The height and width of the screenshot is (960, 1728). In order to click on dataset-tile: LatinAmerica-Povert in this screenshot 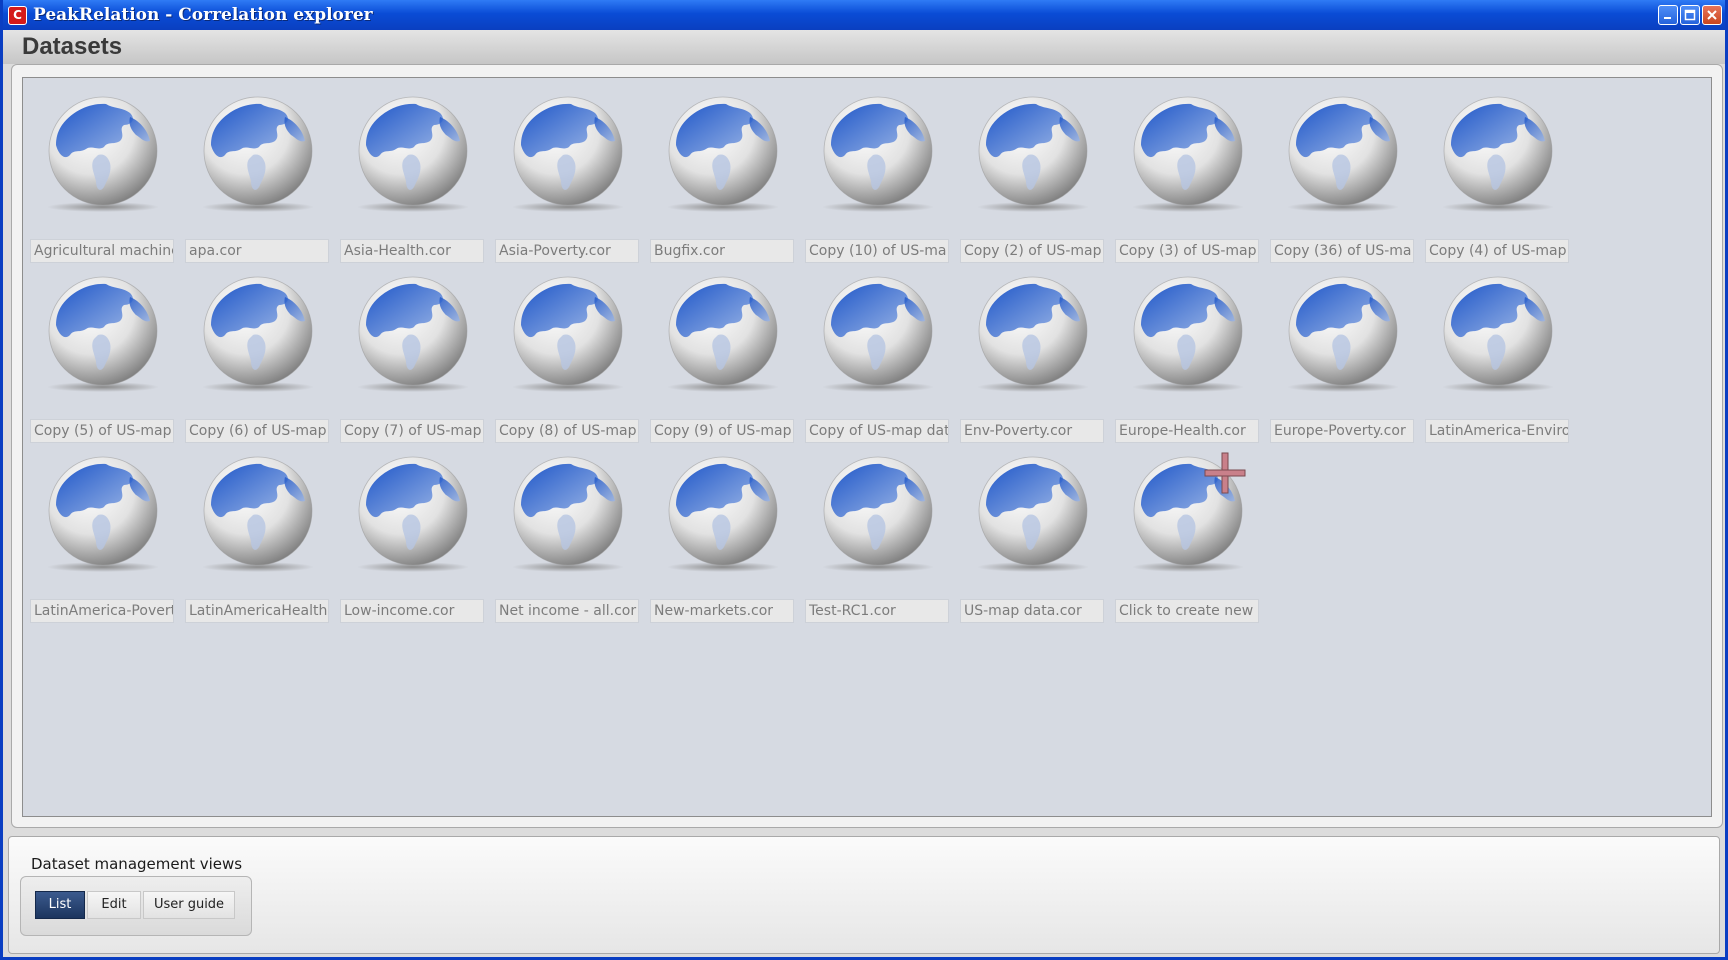, I will do `click(102, 537)`.